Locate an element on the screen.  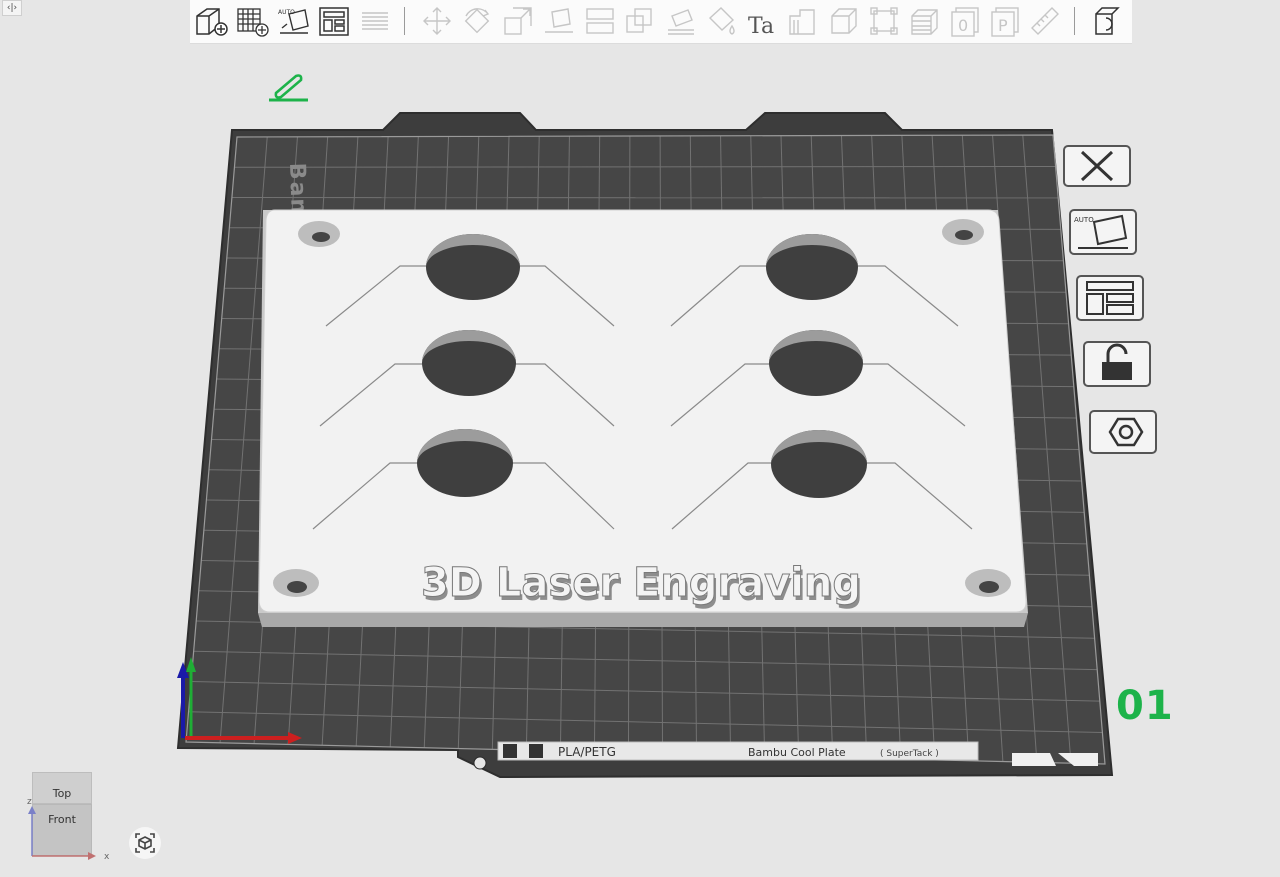
boolean-icon is located at coordinates (640, 21).